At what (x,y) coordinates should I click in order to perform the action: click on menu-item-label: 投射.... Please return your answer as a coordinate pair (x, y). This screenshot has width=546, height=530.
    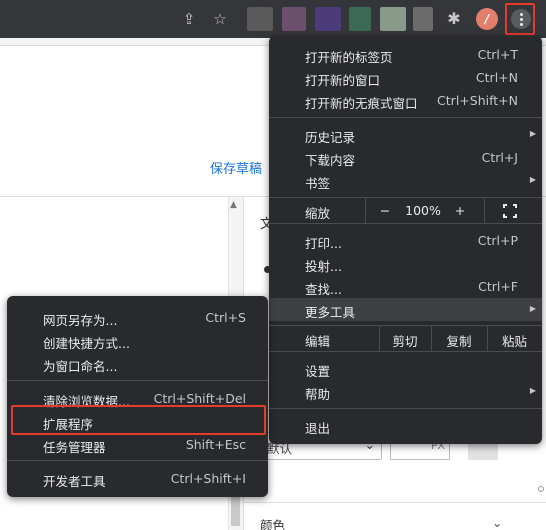
    Looking at the image, I should click on (323, 266).